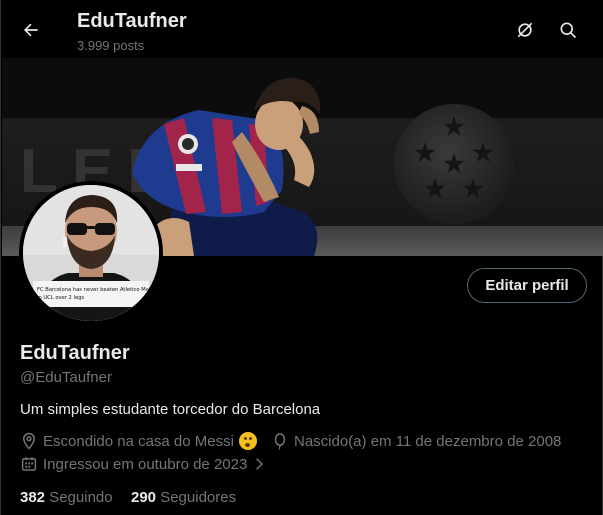  Describe the element at coordinates (428, 441) in the screenshot. I see `birthday-text: Nascido(a) em 11 de dezembro de 2008` at that location.